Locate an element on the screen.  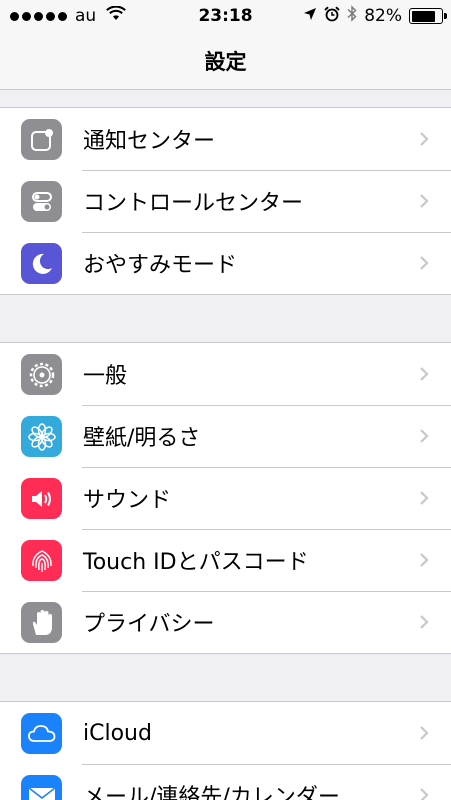
settings-row-do-not-disturb: おやすみモード is located at coordinates (225, 263).